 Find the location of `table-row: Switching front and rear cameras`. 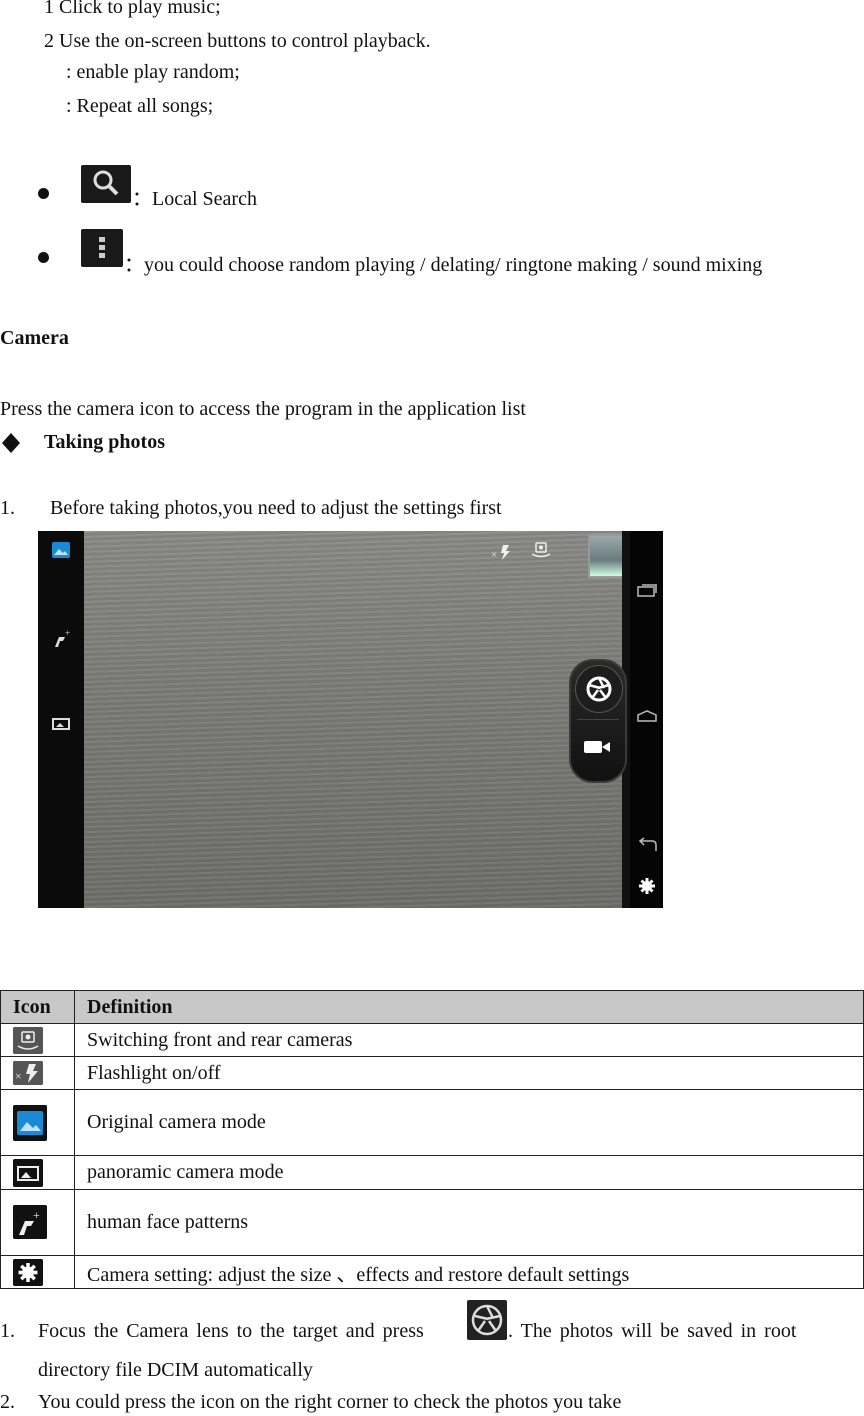

table-row: Switching front and rear cameras is located at coordinates (432, 1040).